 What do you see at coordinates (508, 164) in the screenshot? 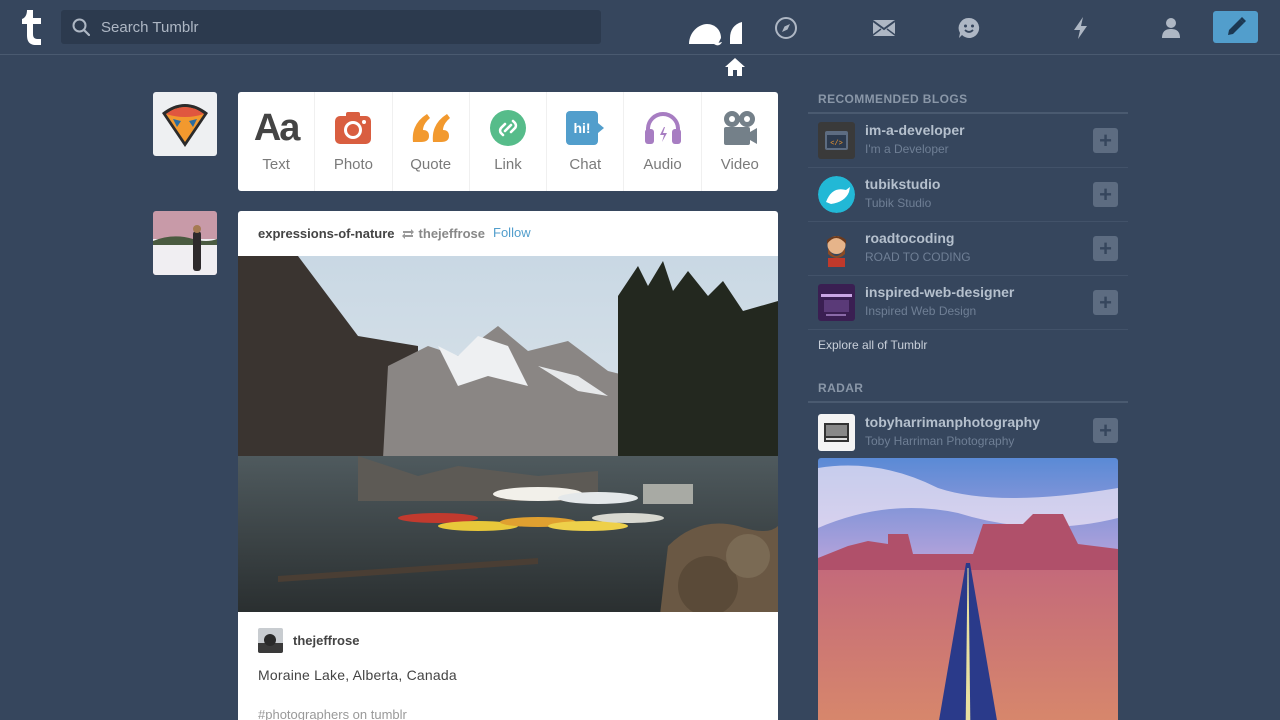
I see `post-type-label: Link` at bounding box center [508, 164].